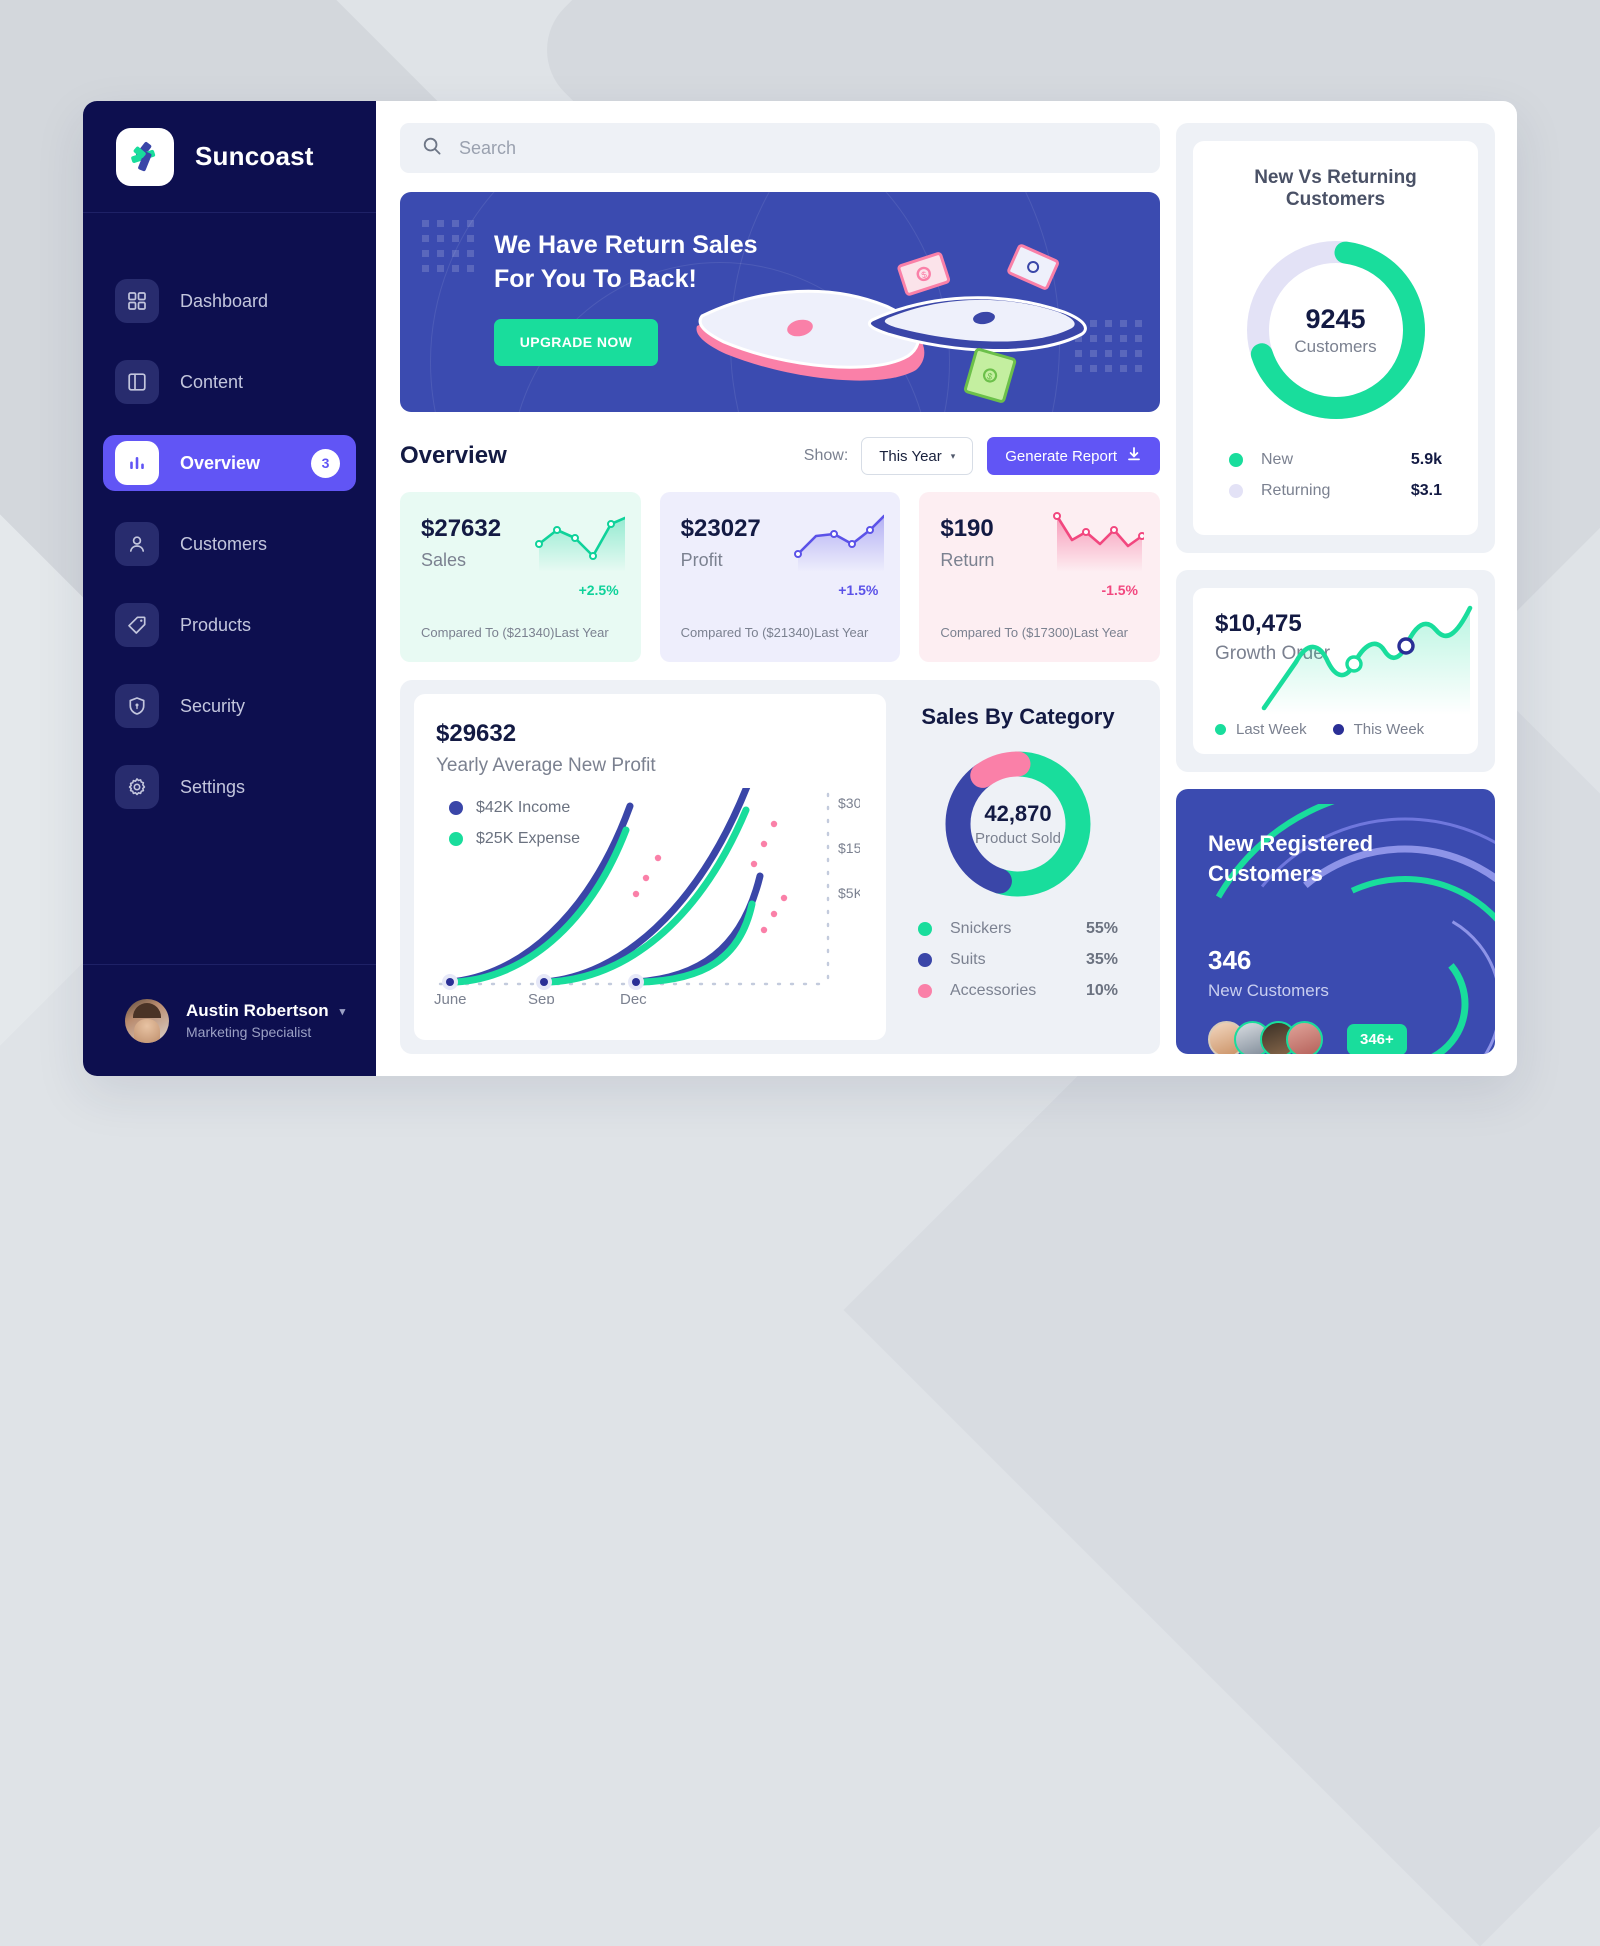 Image resolution: width=1600 pixels, height=1946 pixels. What do you see at coordinates (993, 990) in the screenshot?
I see `legend-label: Accessories` at bounding box center [993, 990].